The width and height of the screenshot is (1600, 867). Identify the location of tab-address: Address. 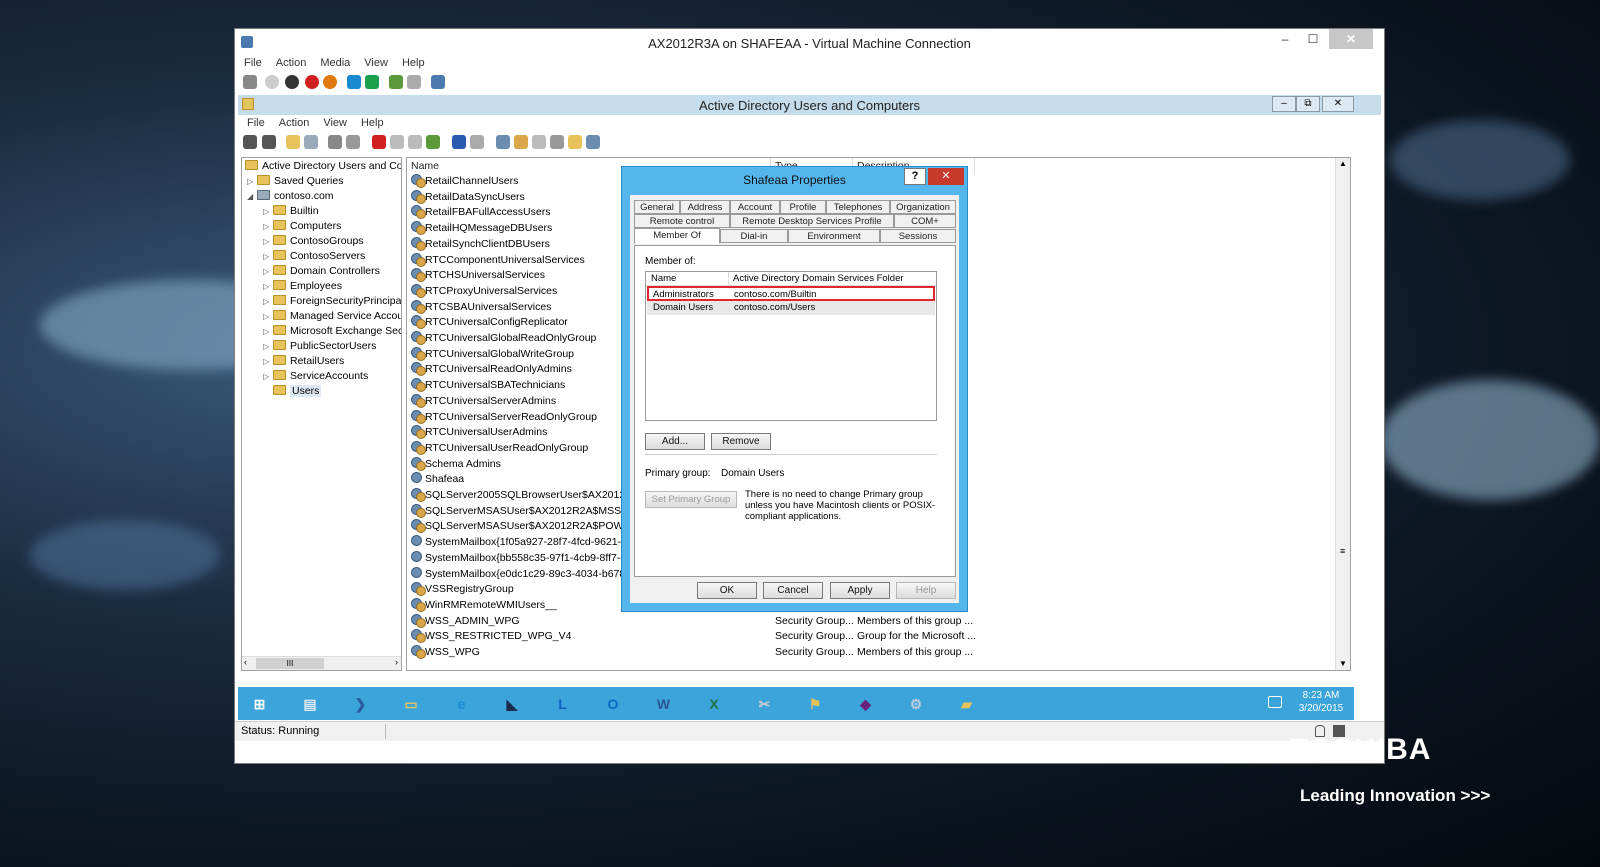
(705, 207).